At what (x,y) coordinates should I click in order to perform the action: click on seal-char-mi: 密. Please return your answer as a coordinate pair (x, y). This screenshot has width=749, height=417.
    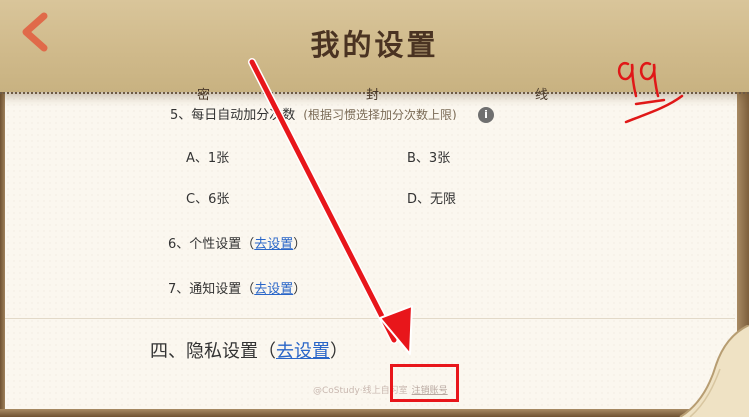
    Looking at the image, I should click on (204, 95).